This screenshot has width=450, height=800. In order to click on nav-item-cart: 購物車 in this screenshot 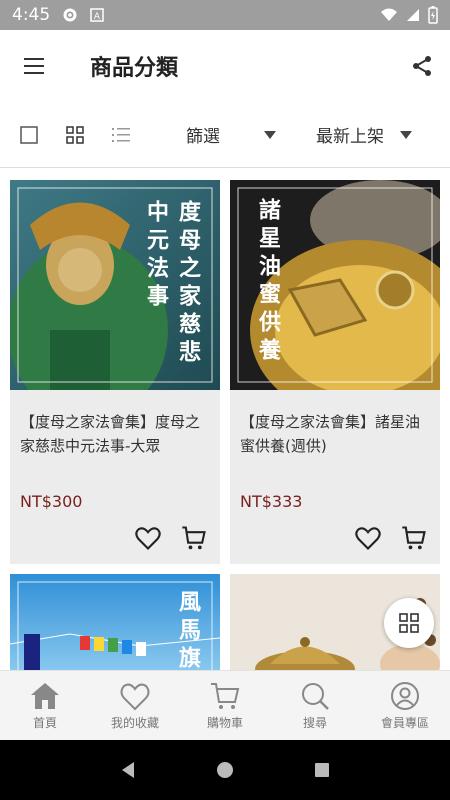, I will do `click(225, 705)`.